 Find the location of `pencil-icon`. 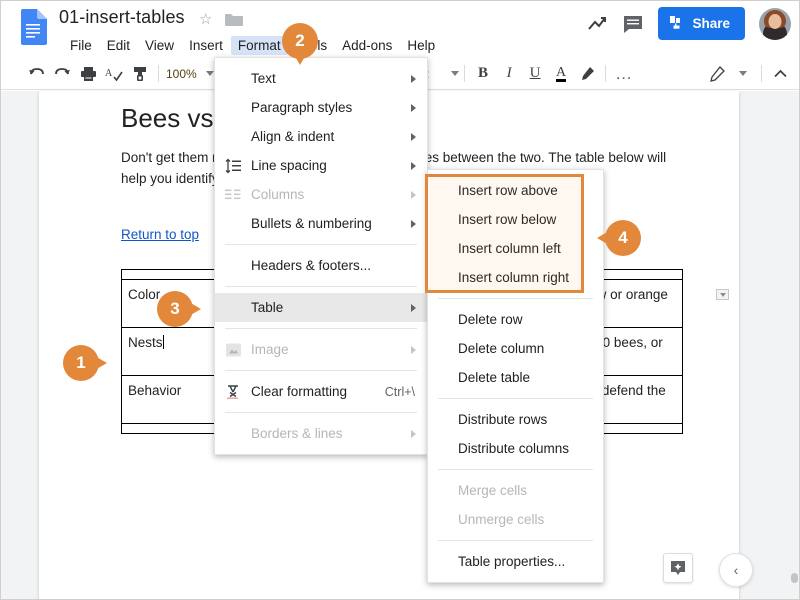

pencil-icon is located at coordinates (717, 74).